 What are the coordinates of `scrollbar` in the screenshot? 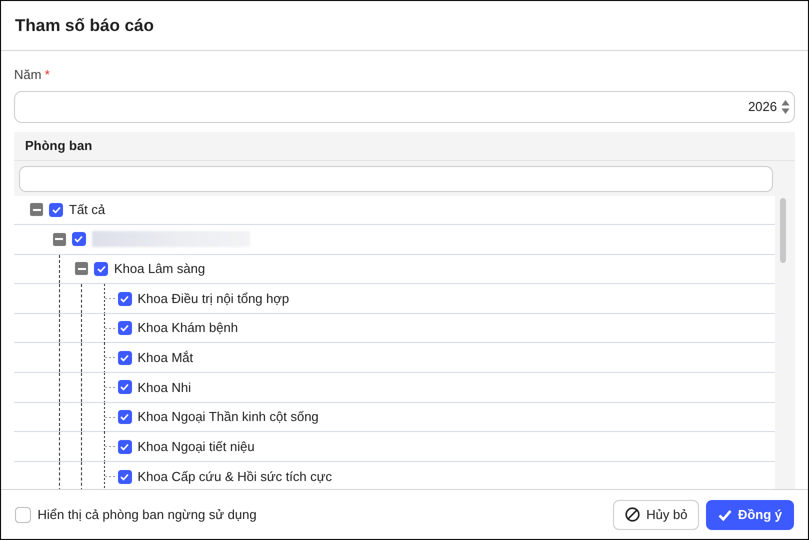 It's located at (785, 342).